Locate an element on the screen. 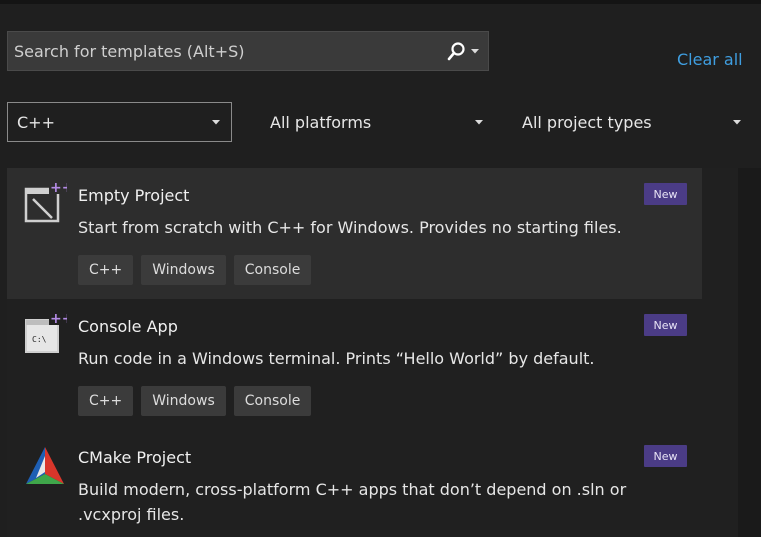 Image resolution: width=761 pixels, height=537 pixels. search-box is located at coordinates (248, 51).